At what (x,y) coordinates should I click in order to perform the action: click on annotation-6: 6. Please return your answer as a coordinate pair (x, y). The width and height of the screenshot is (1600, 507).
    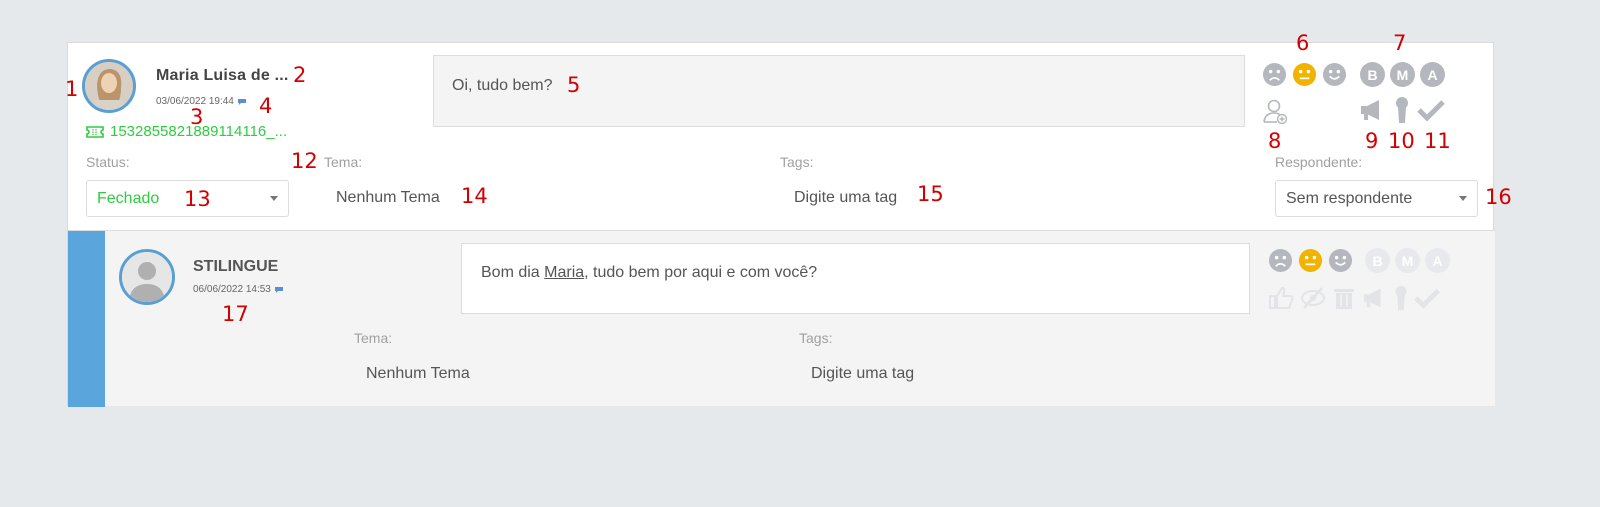
    Looking at the image, I should click on (1303, 43).